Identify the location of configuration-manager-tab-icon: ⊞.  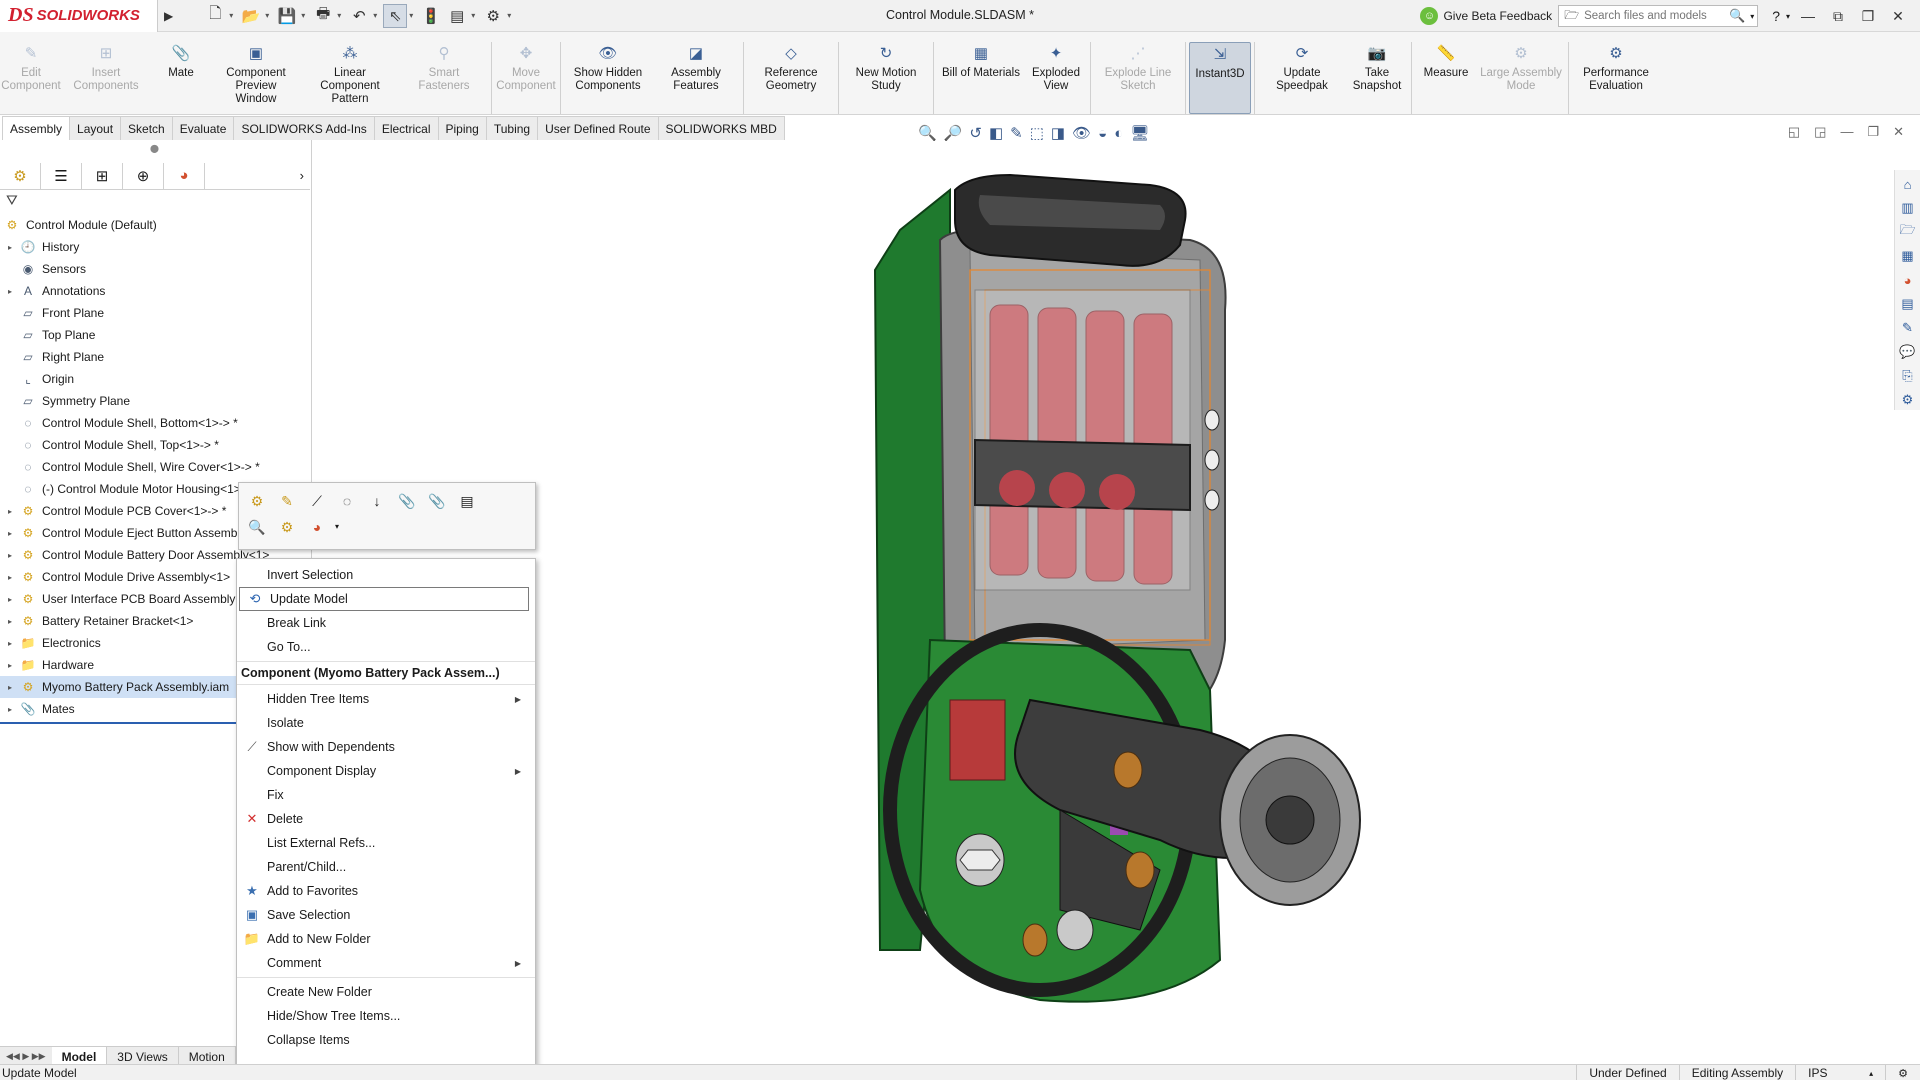
(102, 175).